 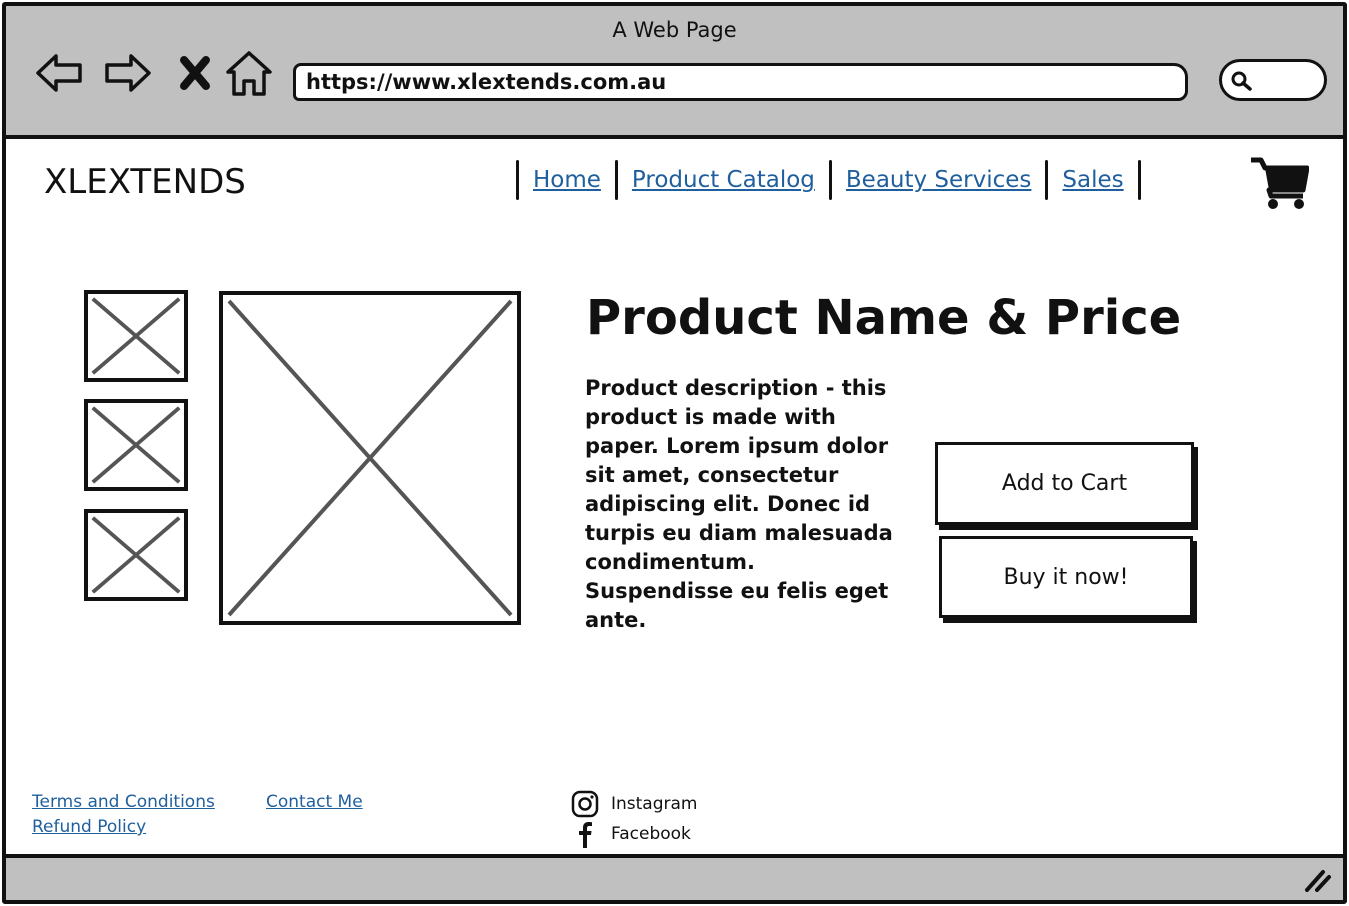 I want to click on facebook-label: Facebook, so click(x=651, y=834).